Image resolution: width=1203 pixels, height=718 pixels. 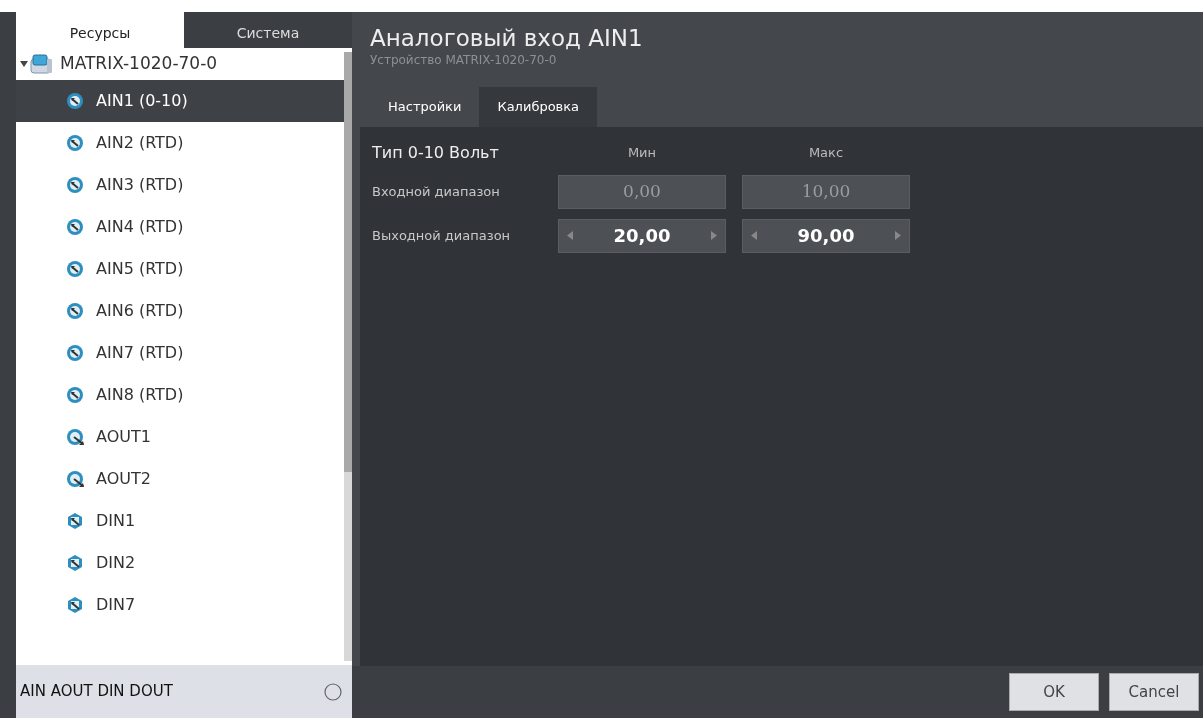 What do you see at coordinates (42, 64) in the screenshot?
I see `device-icon` at bounding box center [42, 64].